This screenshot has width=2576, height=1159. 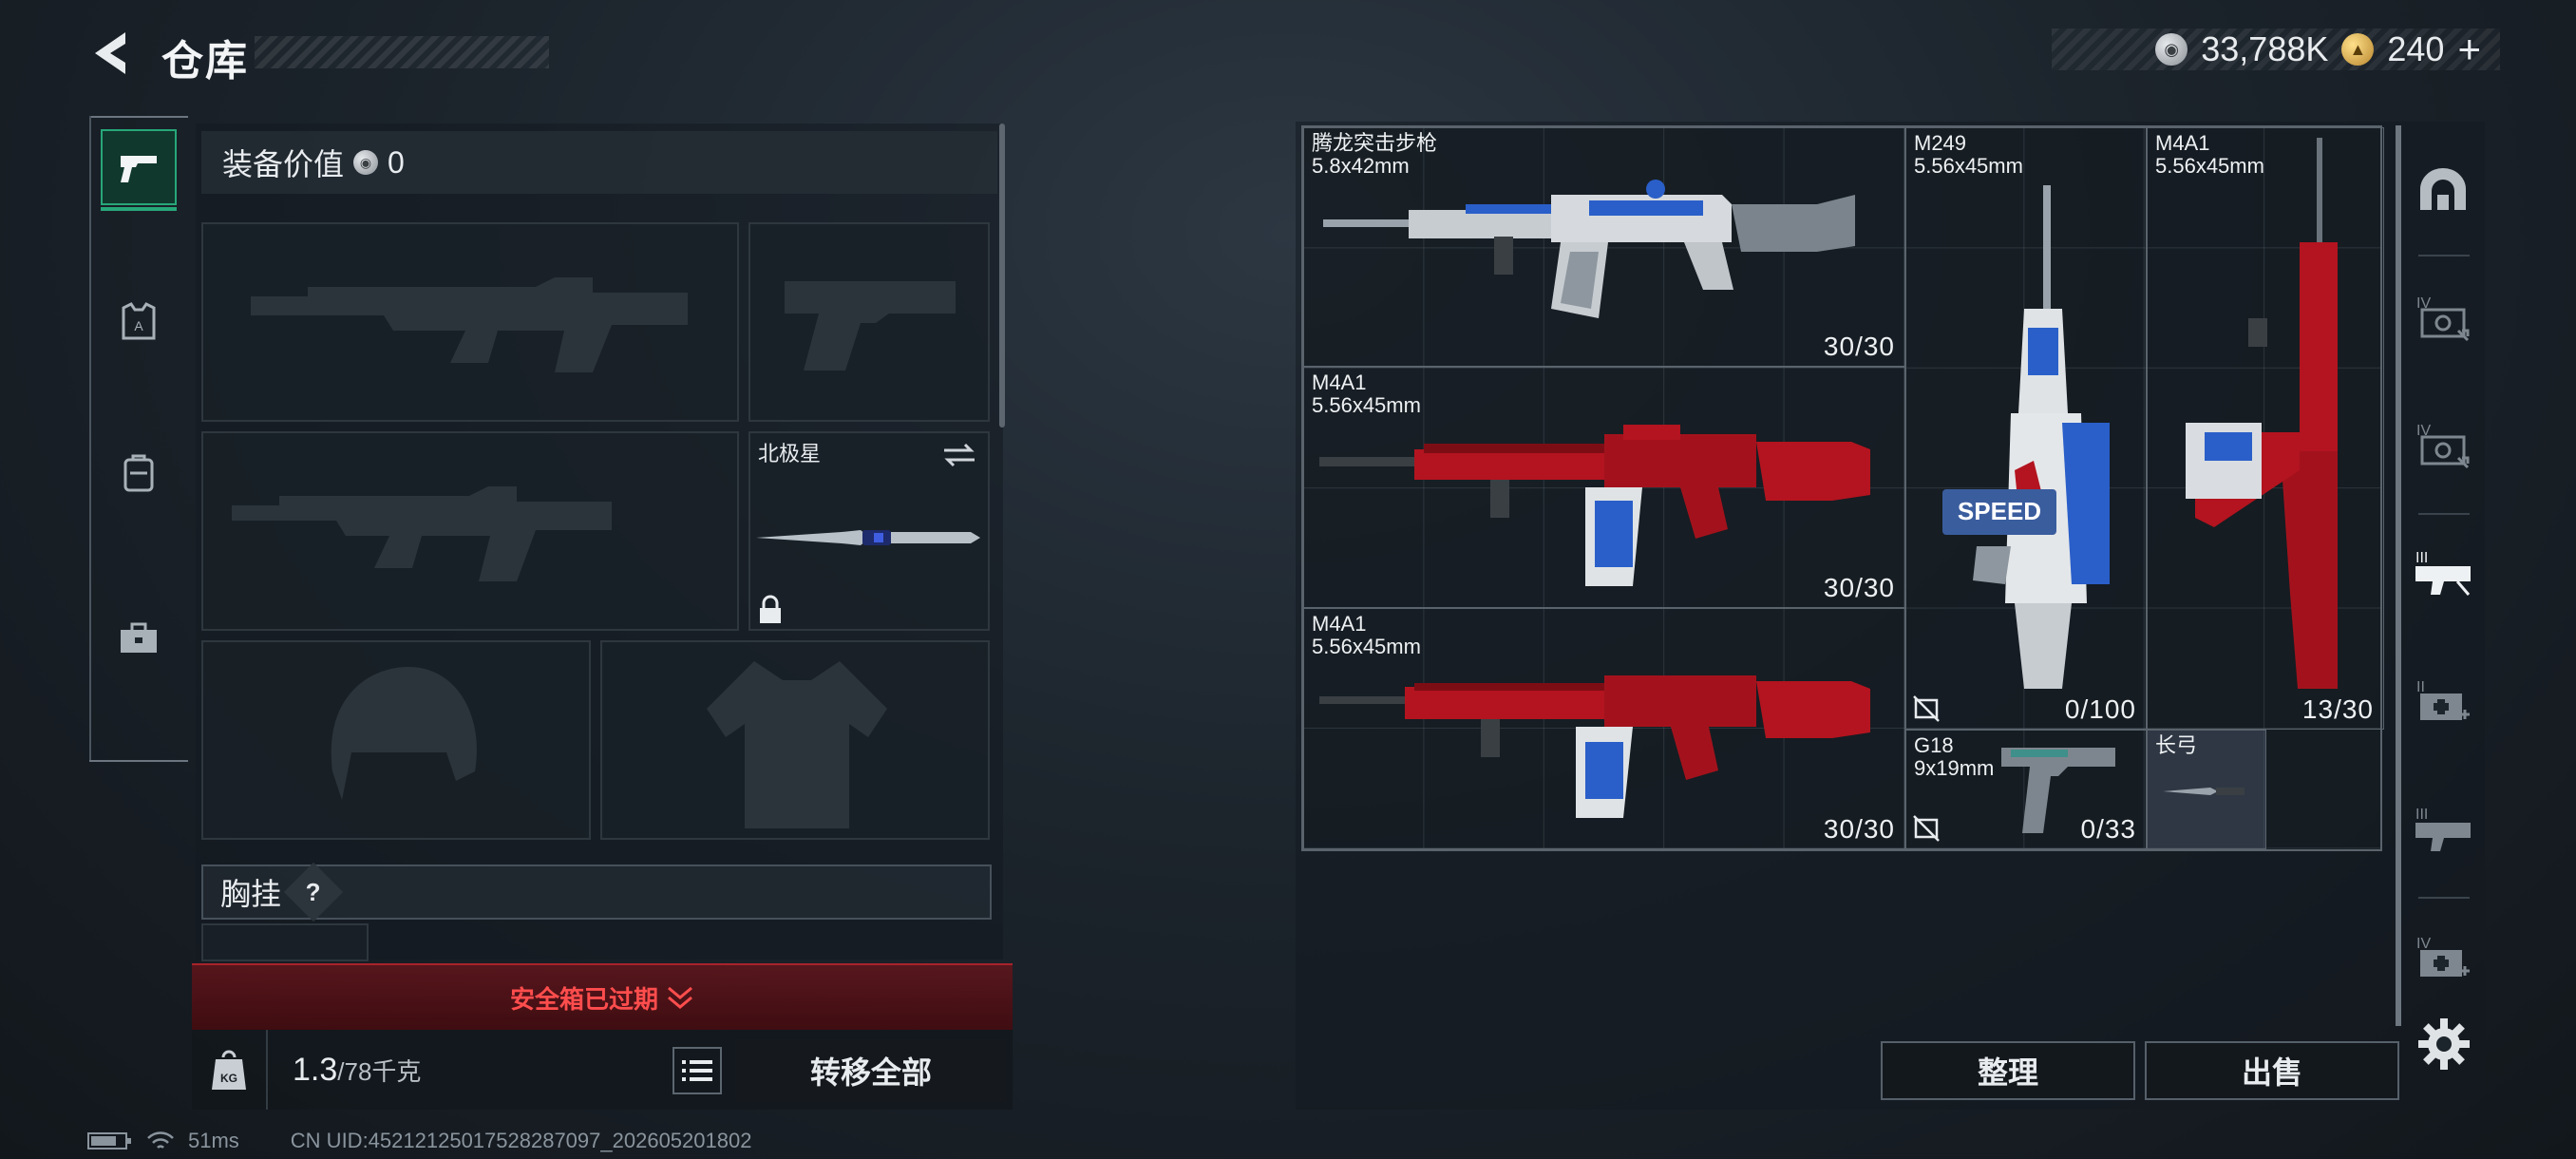 I want to click on sell-button: 出售, so click(x=2272, y=1070).